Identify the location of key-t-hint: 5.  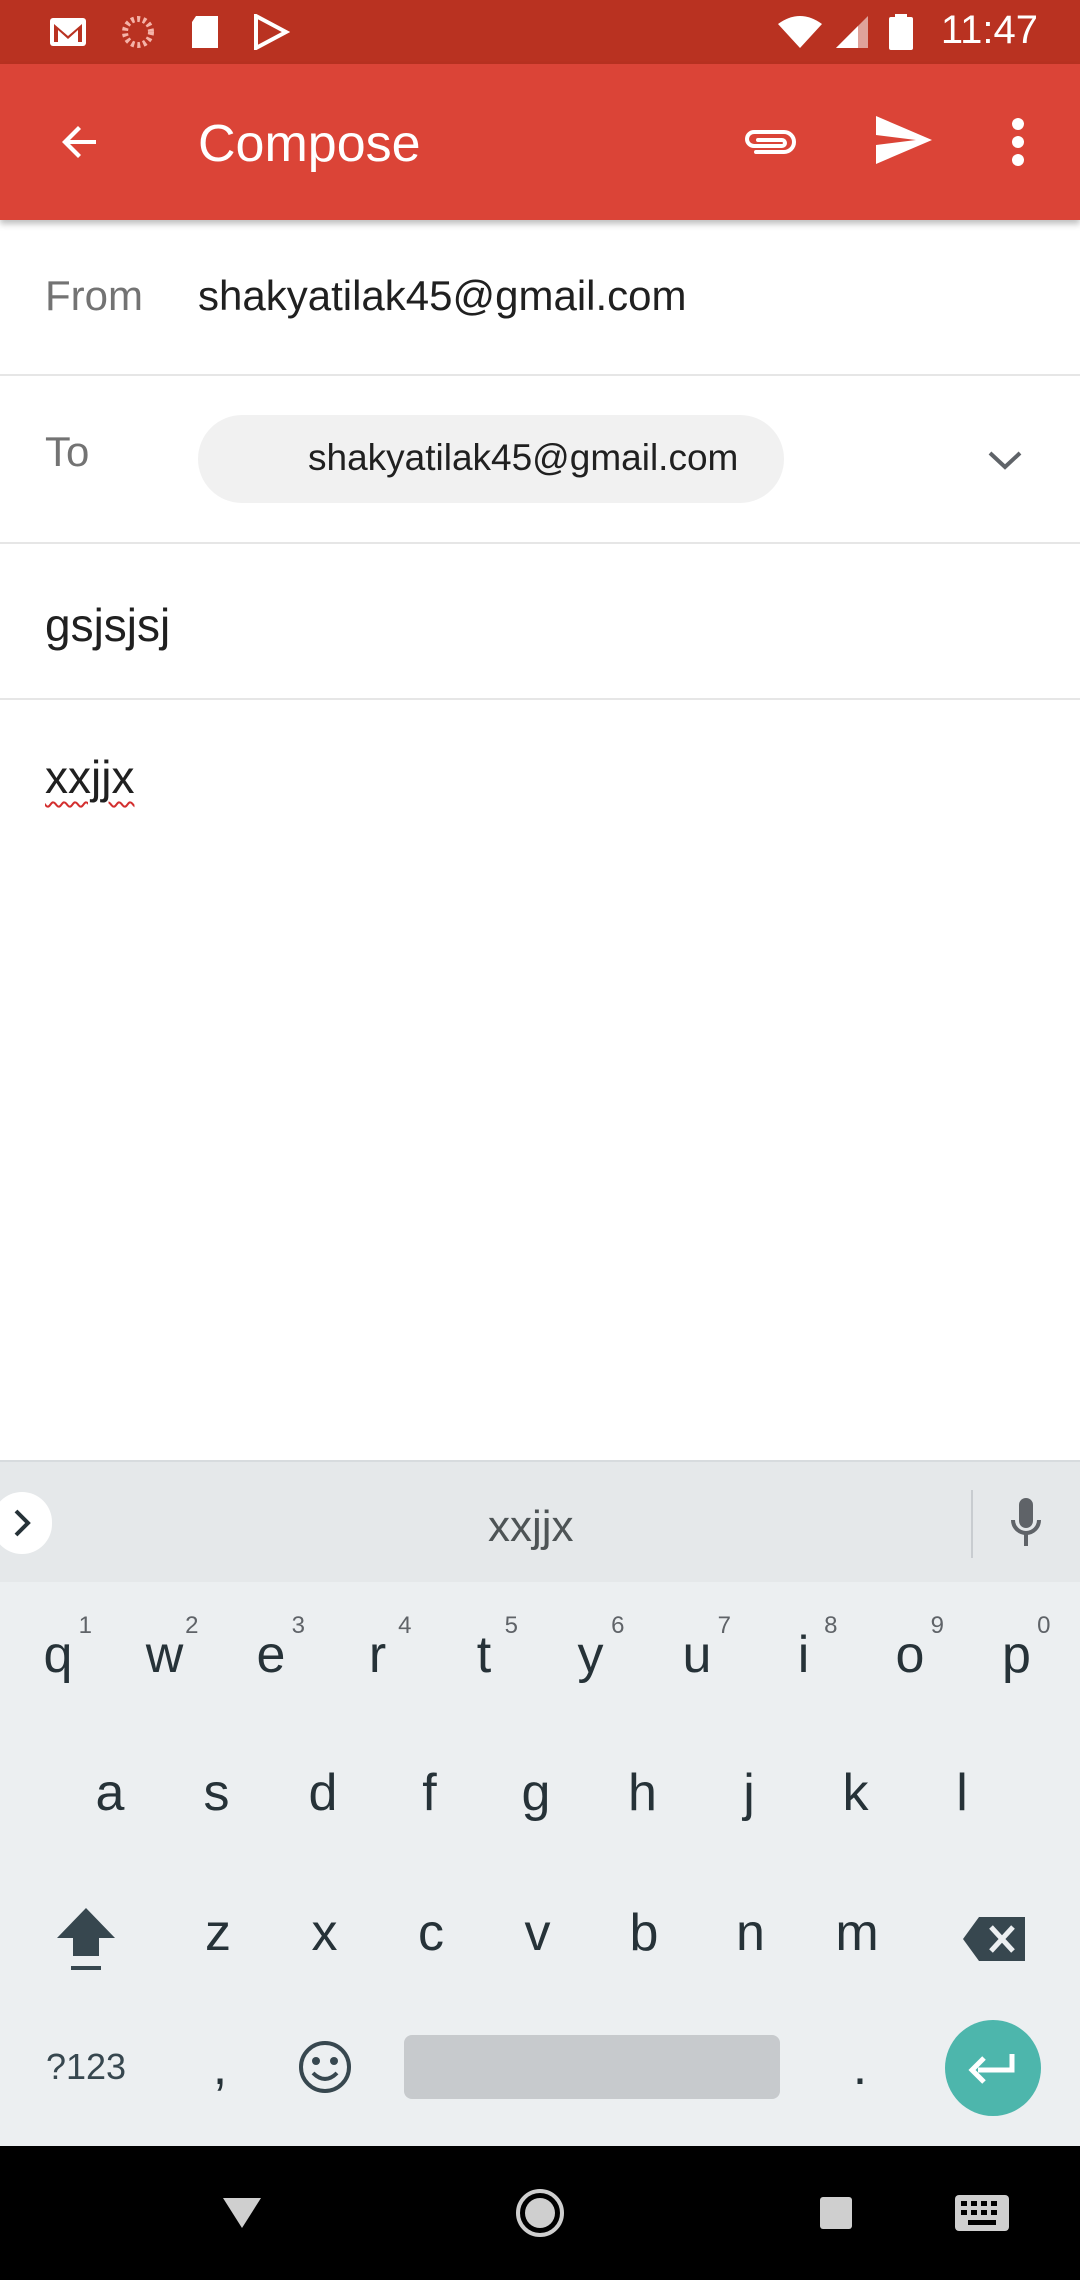
(511, 1625).